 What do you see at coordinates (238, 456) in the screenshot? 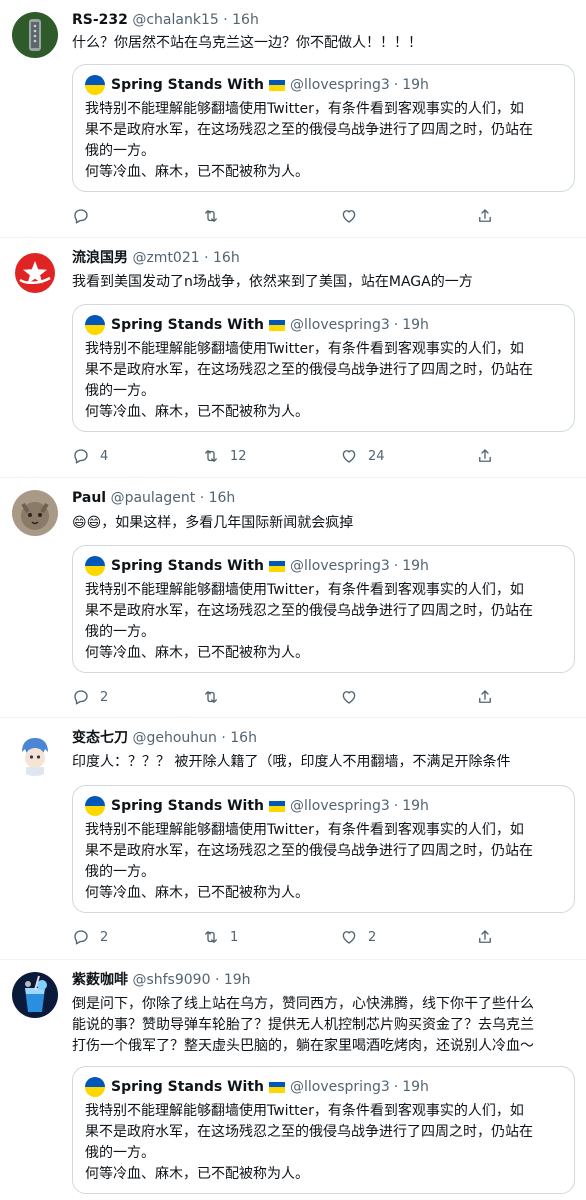
I see `retweet-count: 12` at bounding box center [238, 456].